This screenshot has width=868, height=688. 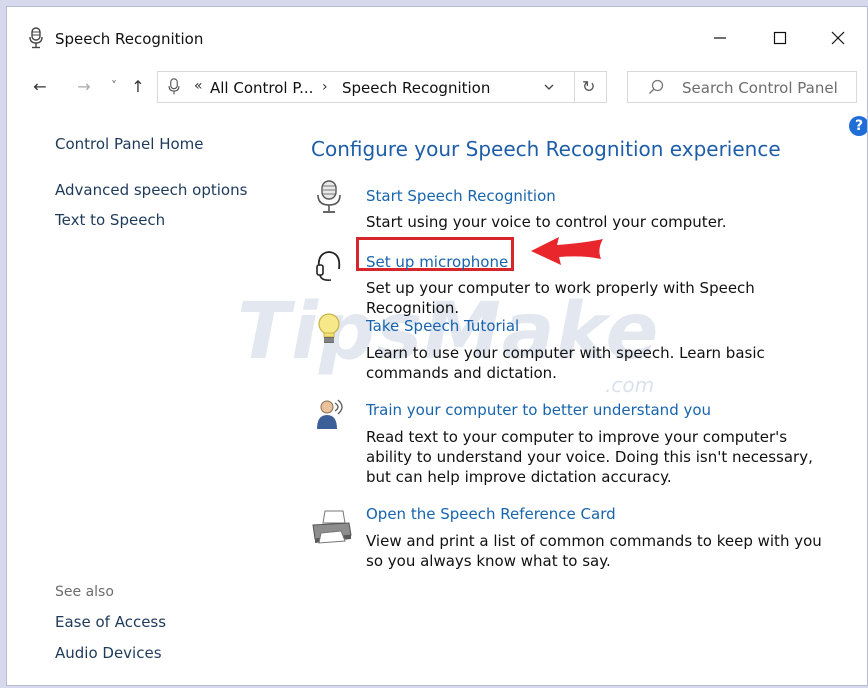 I want to click on headset-icon, so click(x=328, y=266).